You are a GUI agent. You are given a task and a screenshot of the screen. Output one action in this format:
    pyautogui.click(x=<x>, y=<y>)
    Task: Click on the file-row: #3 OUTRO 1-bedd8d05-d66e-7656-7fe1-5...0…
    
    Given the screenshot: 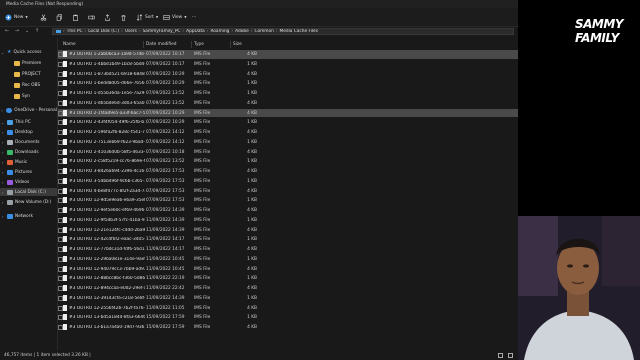 What is the action you would take?
    pyautogui.click(x=288, y=83)
    